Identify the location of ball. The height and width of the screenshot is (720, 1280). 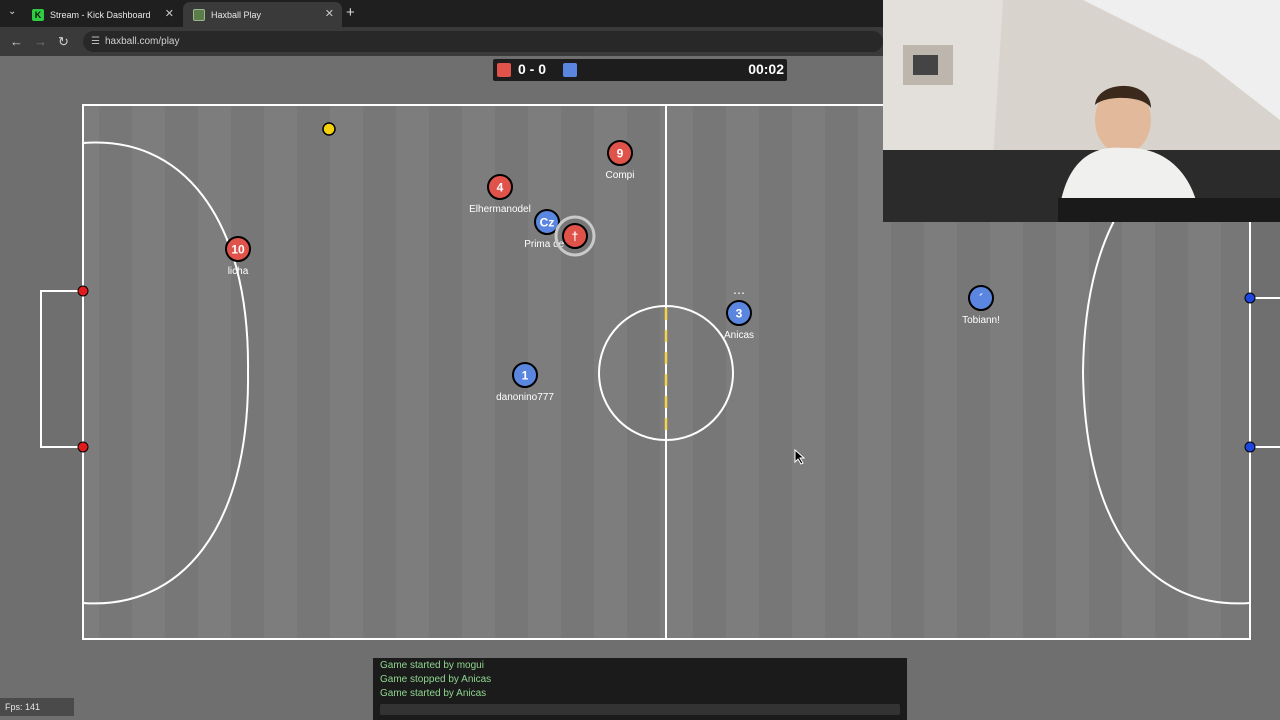
(329, 129).